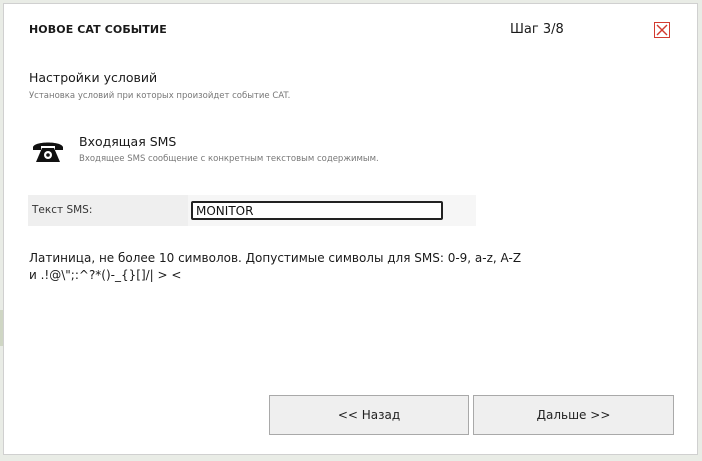 Image resolution: width=702 pixels, height=461 pixels. Describe the element at coordinates (128, 141) in the screenshot. I see `event-title: Входящая SMS` at that location.